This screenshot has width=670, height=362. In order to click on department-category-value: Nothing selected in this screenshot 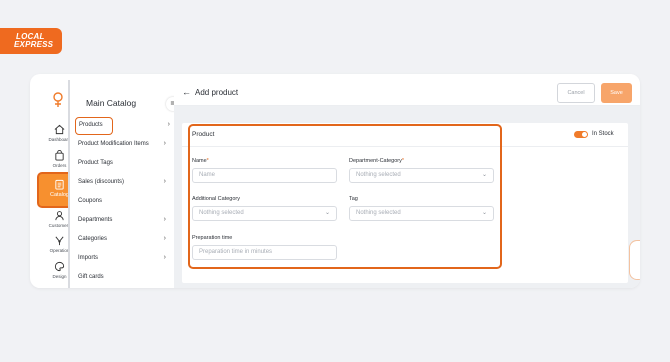, I will do `click(378, 175)`.